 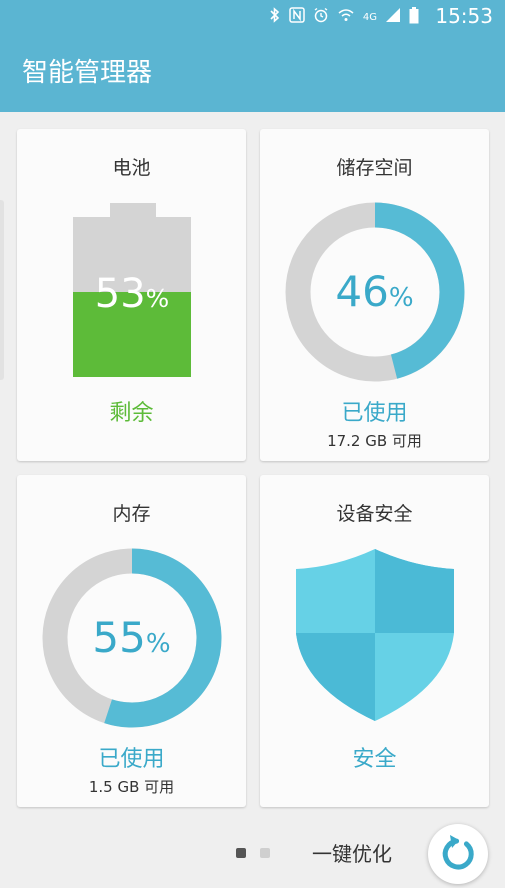 What do you see at coordinates (252, 73) in the screenshot?
I see `app-bar: 智能管理器` at bounding box center [252, 73].